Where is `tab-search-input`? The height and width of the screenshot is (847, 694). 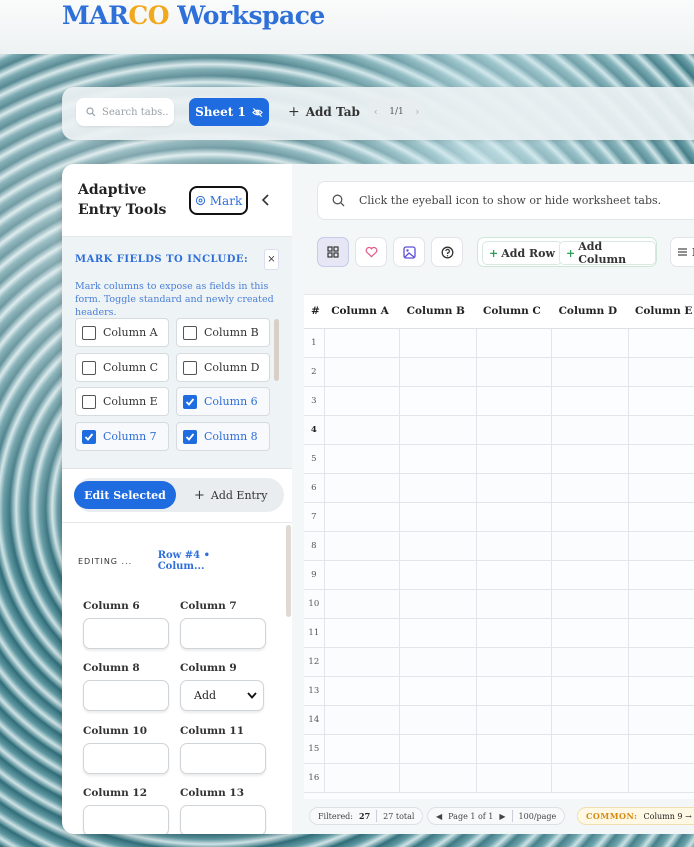 tab-search-input is located at coordinates (135, 112).